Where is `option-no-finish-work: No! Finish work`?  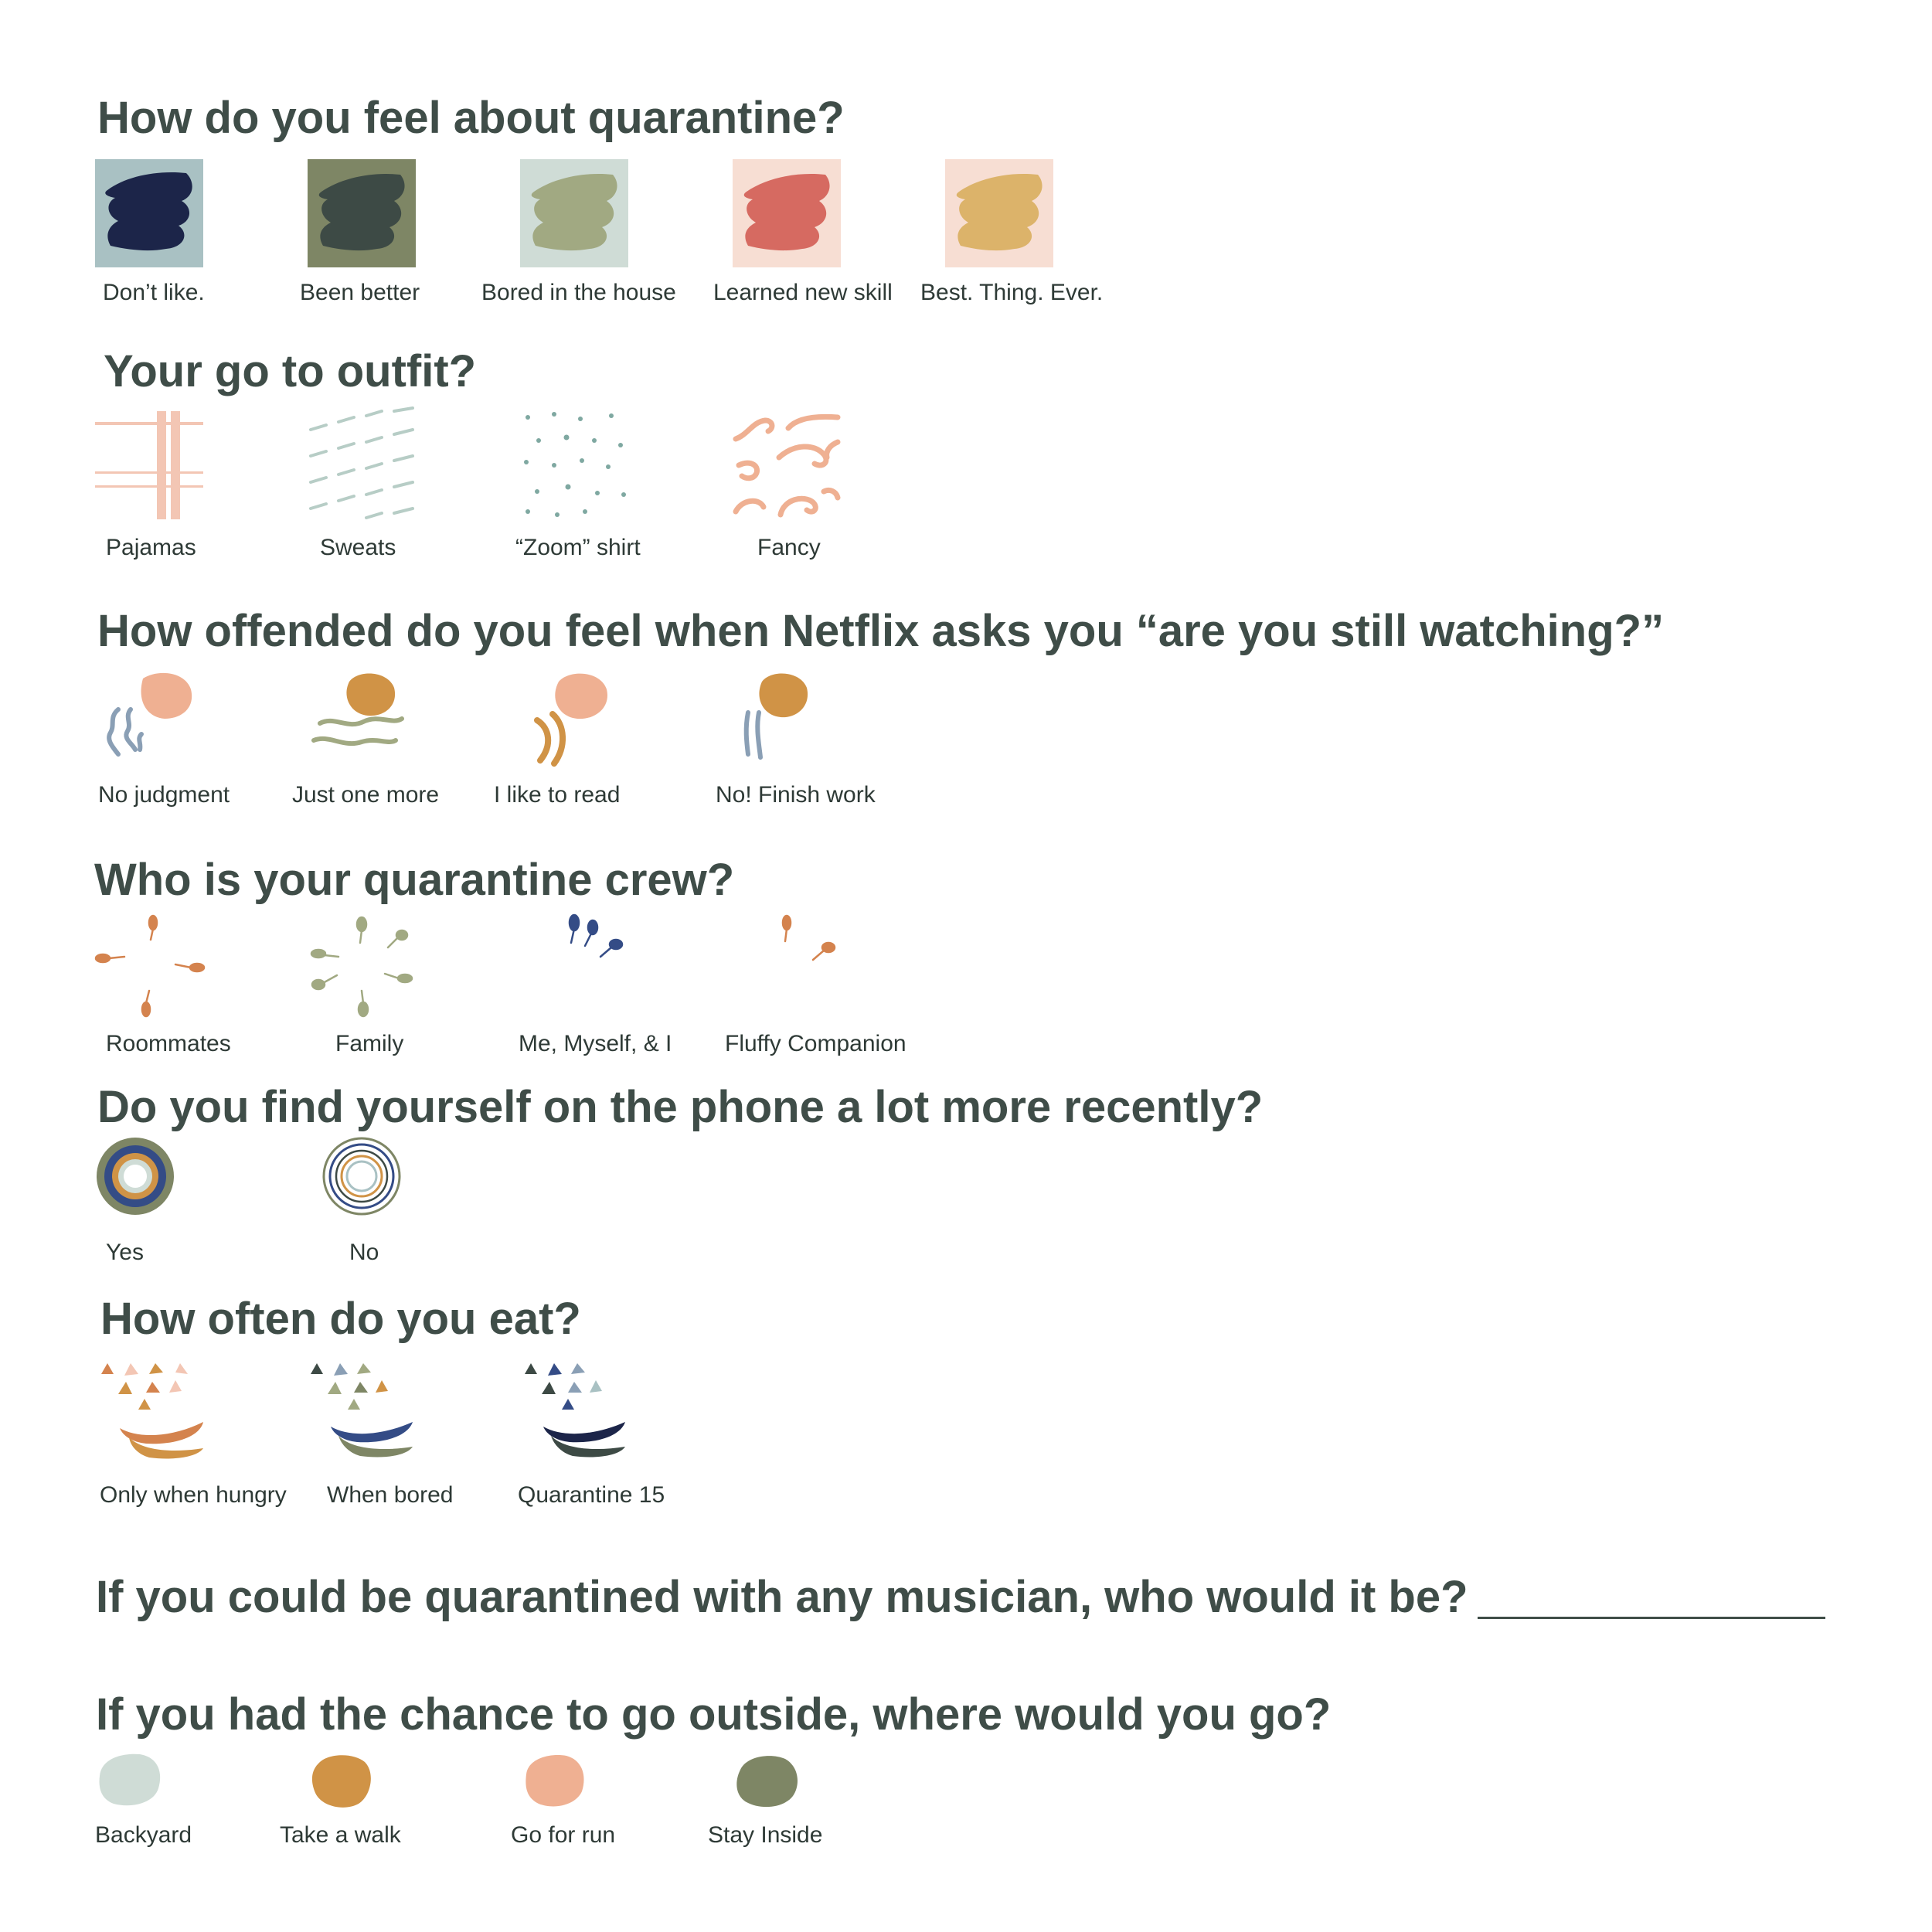
option-no-finish-work: No! Finish work is located at coordinates (809, 738).